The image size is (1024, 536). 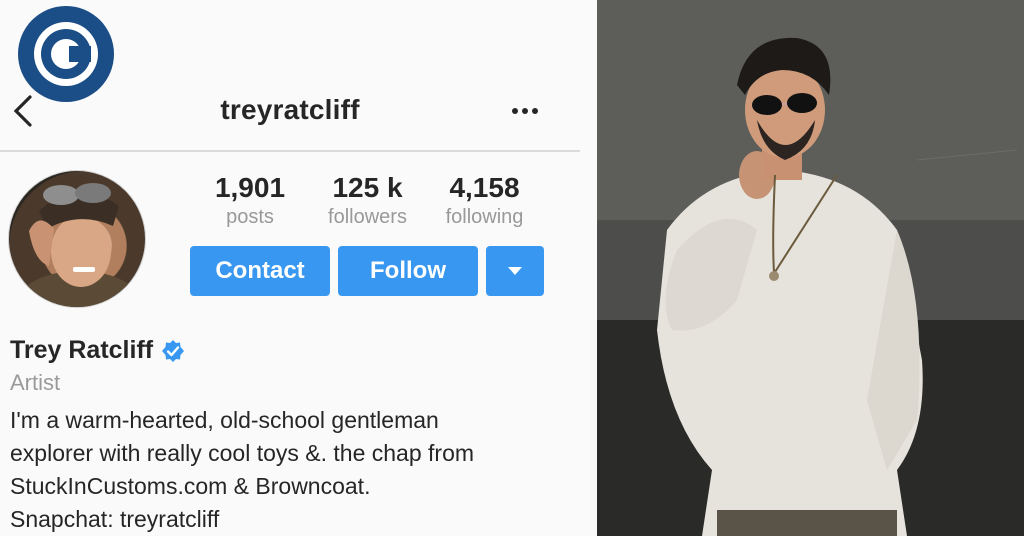 I want to click on contact-button: Contact, so click(x=260, y=271).